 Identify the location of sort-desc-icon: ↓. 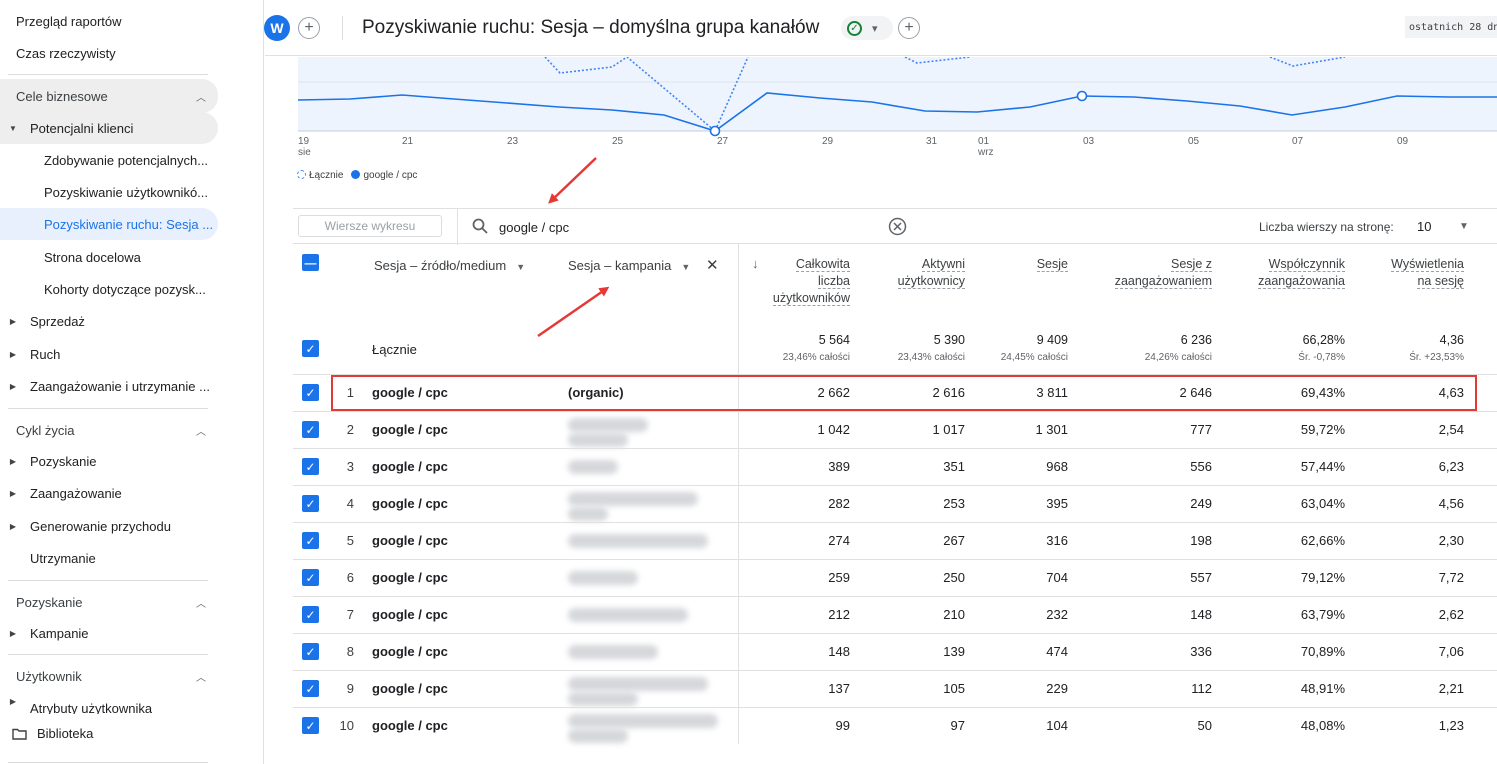
(755, 263).